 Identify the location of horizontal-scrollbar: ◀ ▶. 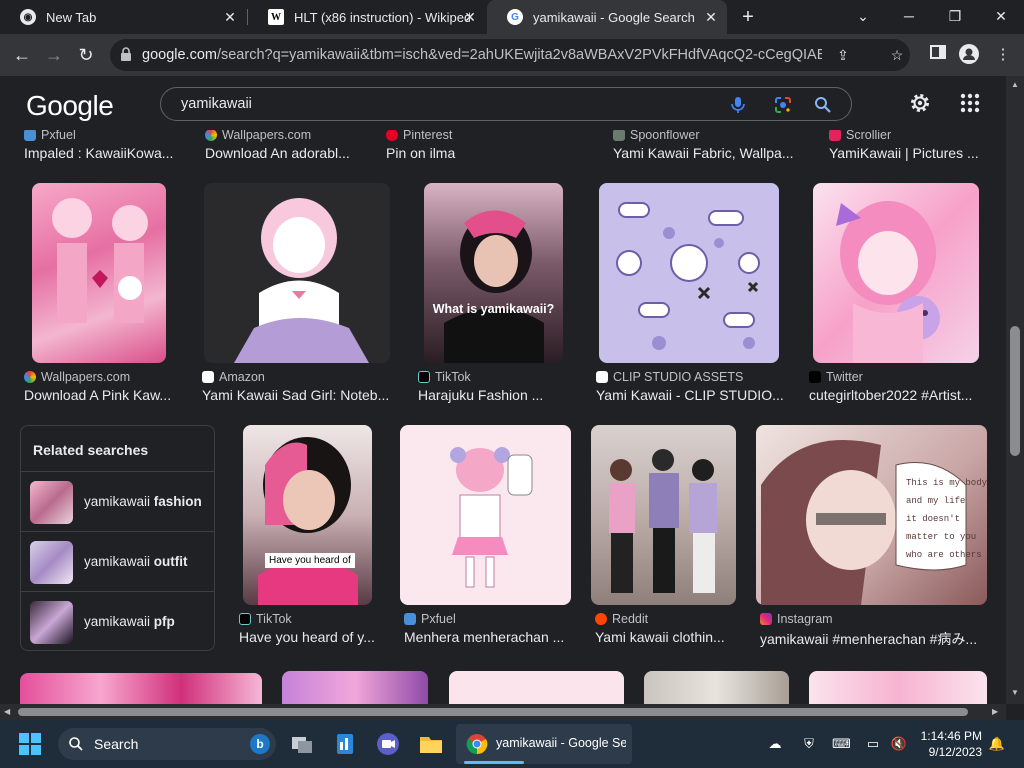
(503, 712).